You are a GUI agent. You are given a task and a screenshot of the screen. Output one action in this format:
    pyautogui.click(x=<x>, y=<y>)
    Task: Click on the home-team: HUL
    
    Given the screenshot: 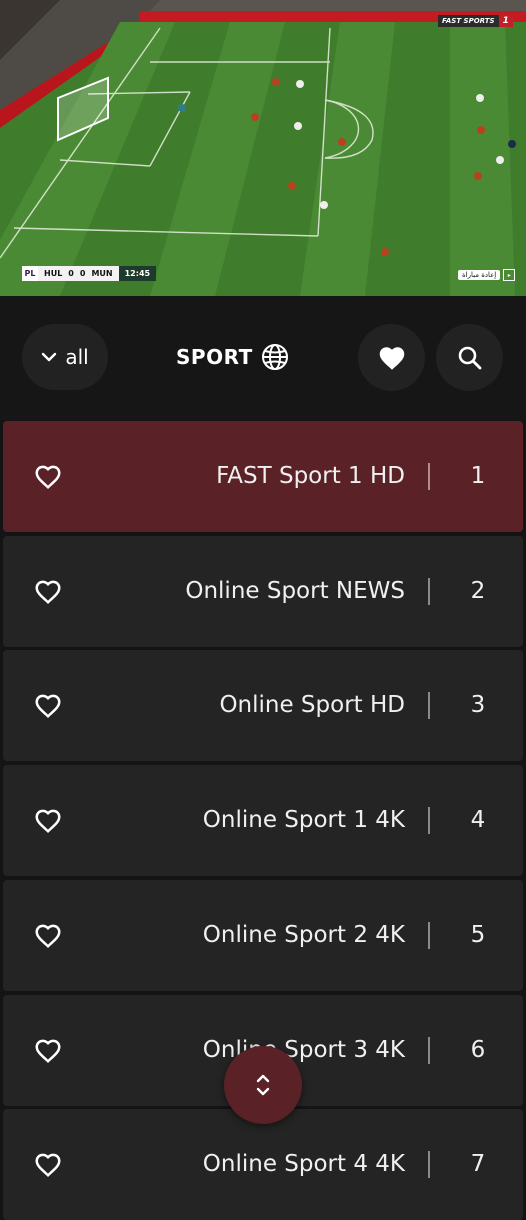 What is the action you would take?
    pyautogui.click(x=53, y=273)
    